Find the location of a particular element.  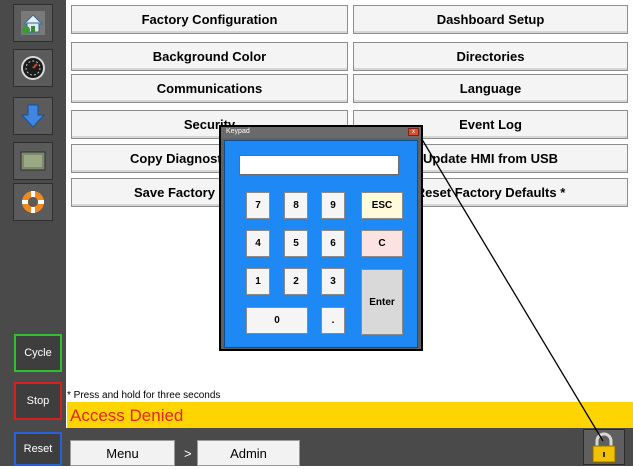

home-icon is located at coordinates (33, 23).